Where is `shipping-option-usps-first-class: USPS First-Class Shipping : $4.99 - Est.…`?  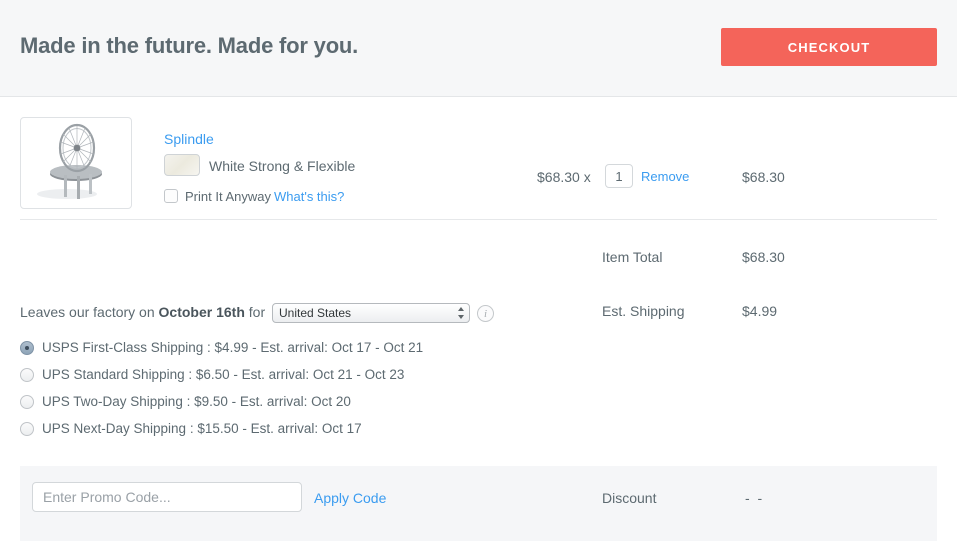 shipping-option-usps-first-class: USPS First-Class Shipping : $4.99 - Est.… is located at coordinates (300, 347).